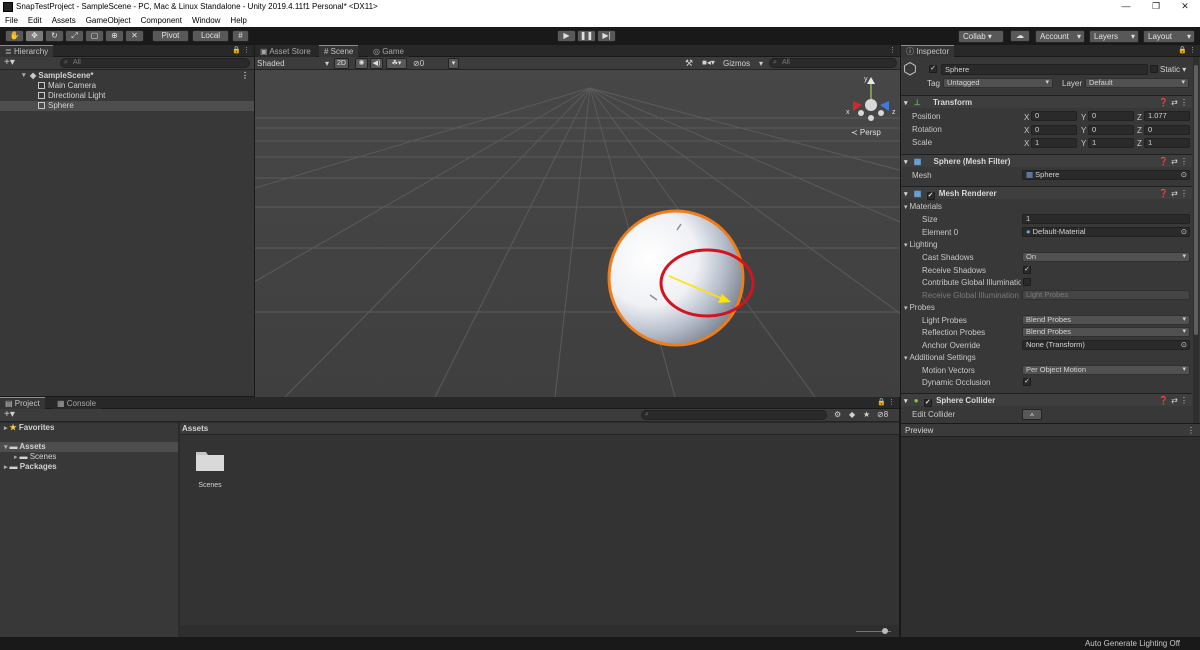  I want to click on perspective-label: ≺ Persp, so click(866, 132).